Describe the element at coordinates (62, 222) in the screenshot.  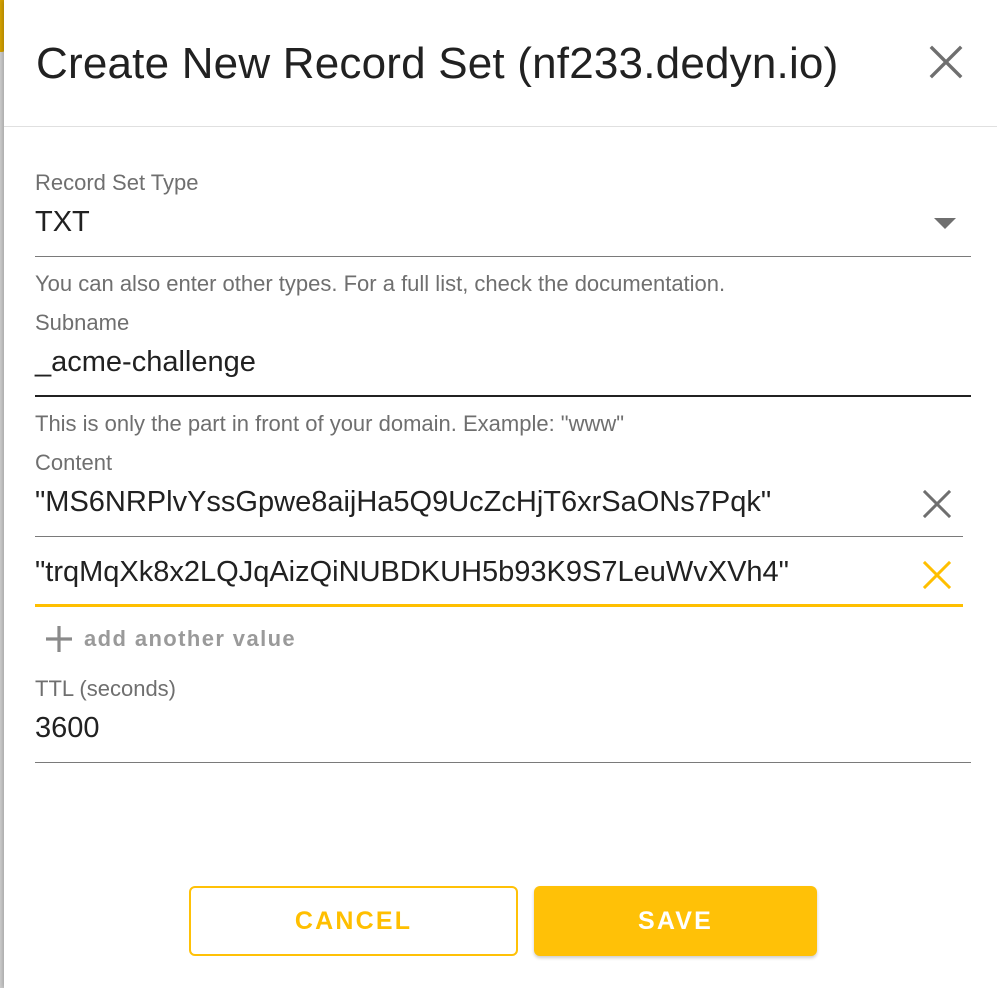
I see `record-type-select: TXT` at that location.